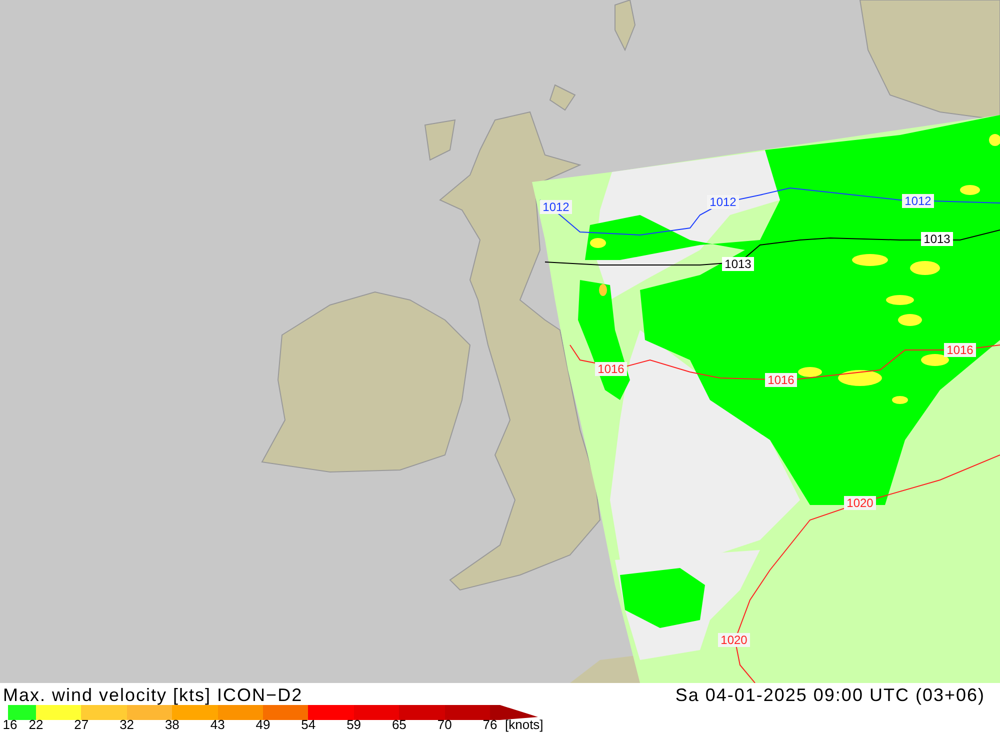 The width and height of the screenshot is (1000, 733). I want to click on legend-tick: 76, so click(490, 725).